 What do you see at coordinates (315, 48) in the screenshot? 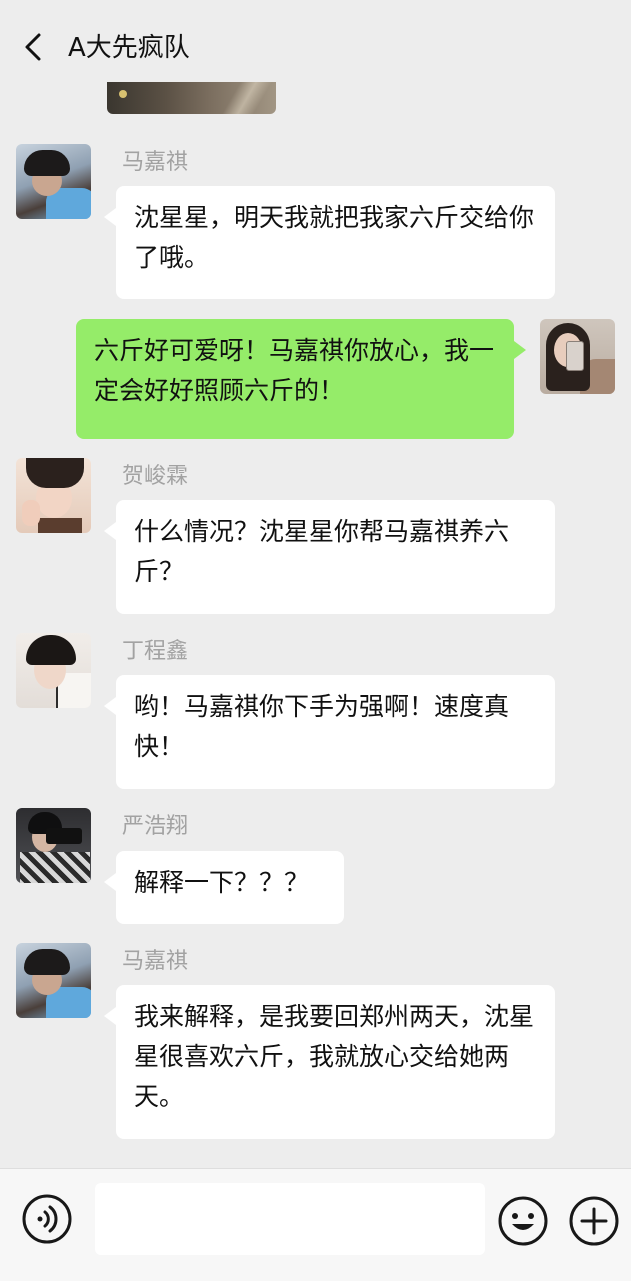
I see `chat-header: A大先疯队` at bounding box center [315, 48].